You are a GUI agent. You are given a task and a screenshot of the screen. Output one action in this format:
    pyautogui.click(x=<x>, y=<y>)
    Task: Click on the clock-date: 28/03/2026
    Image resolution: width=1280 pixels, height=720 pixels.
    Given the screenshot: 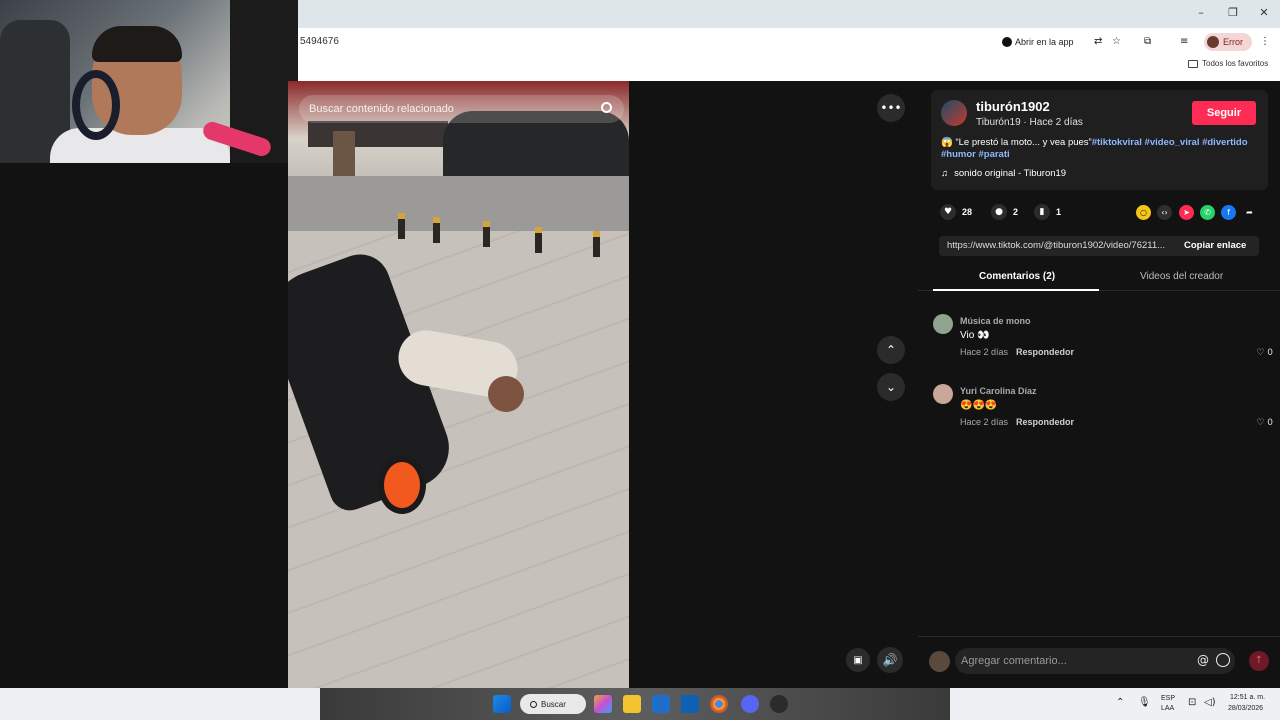 What is the action you would take?
    pyautogui.click(x=1245, y=708)
    